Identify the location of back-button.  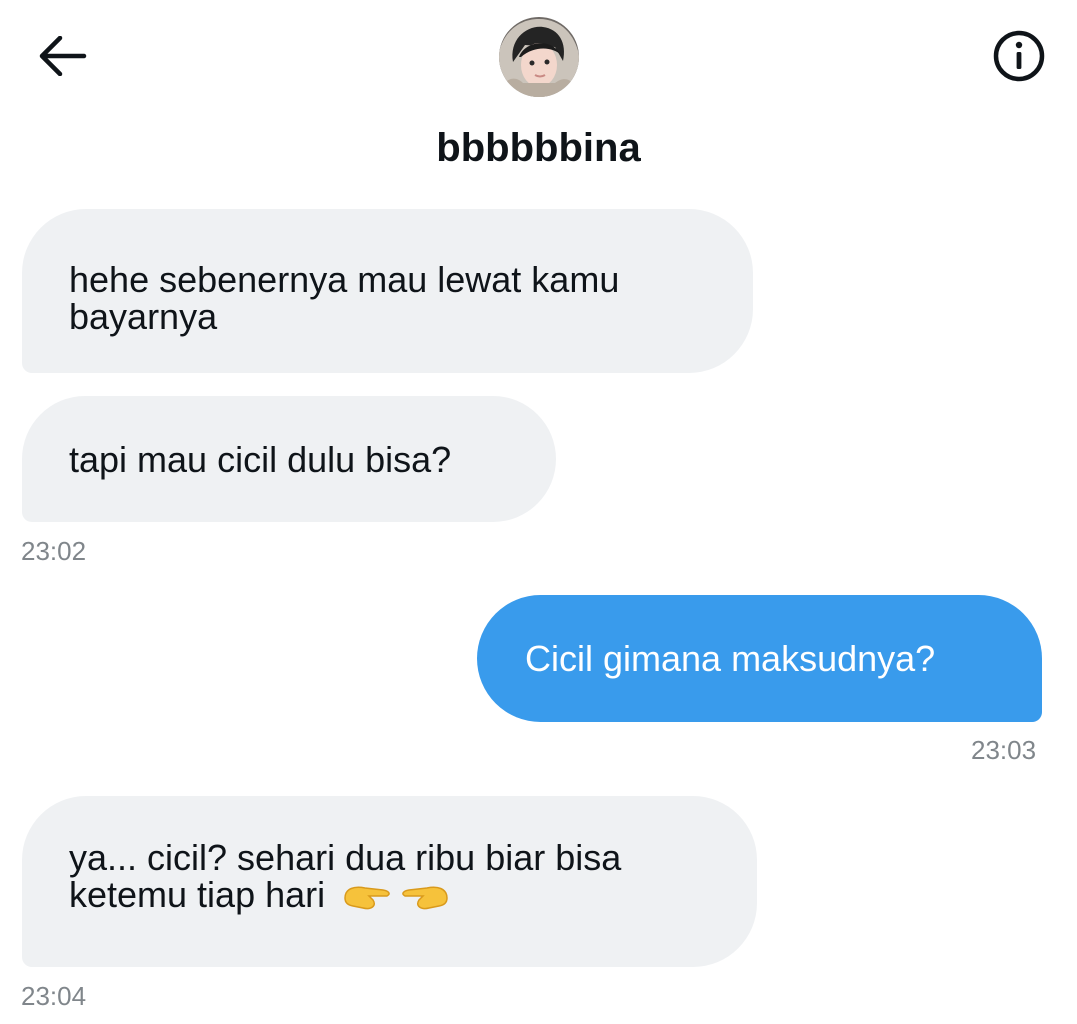
(62, 56).